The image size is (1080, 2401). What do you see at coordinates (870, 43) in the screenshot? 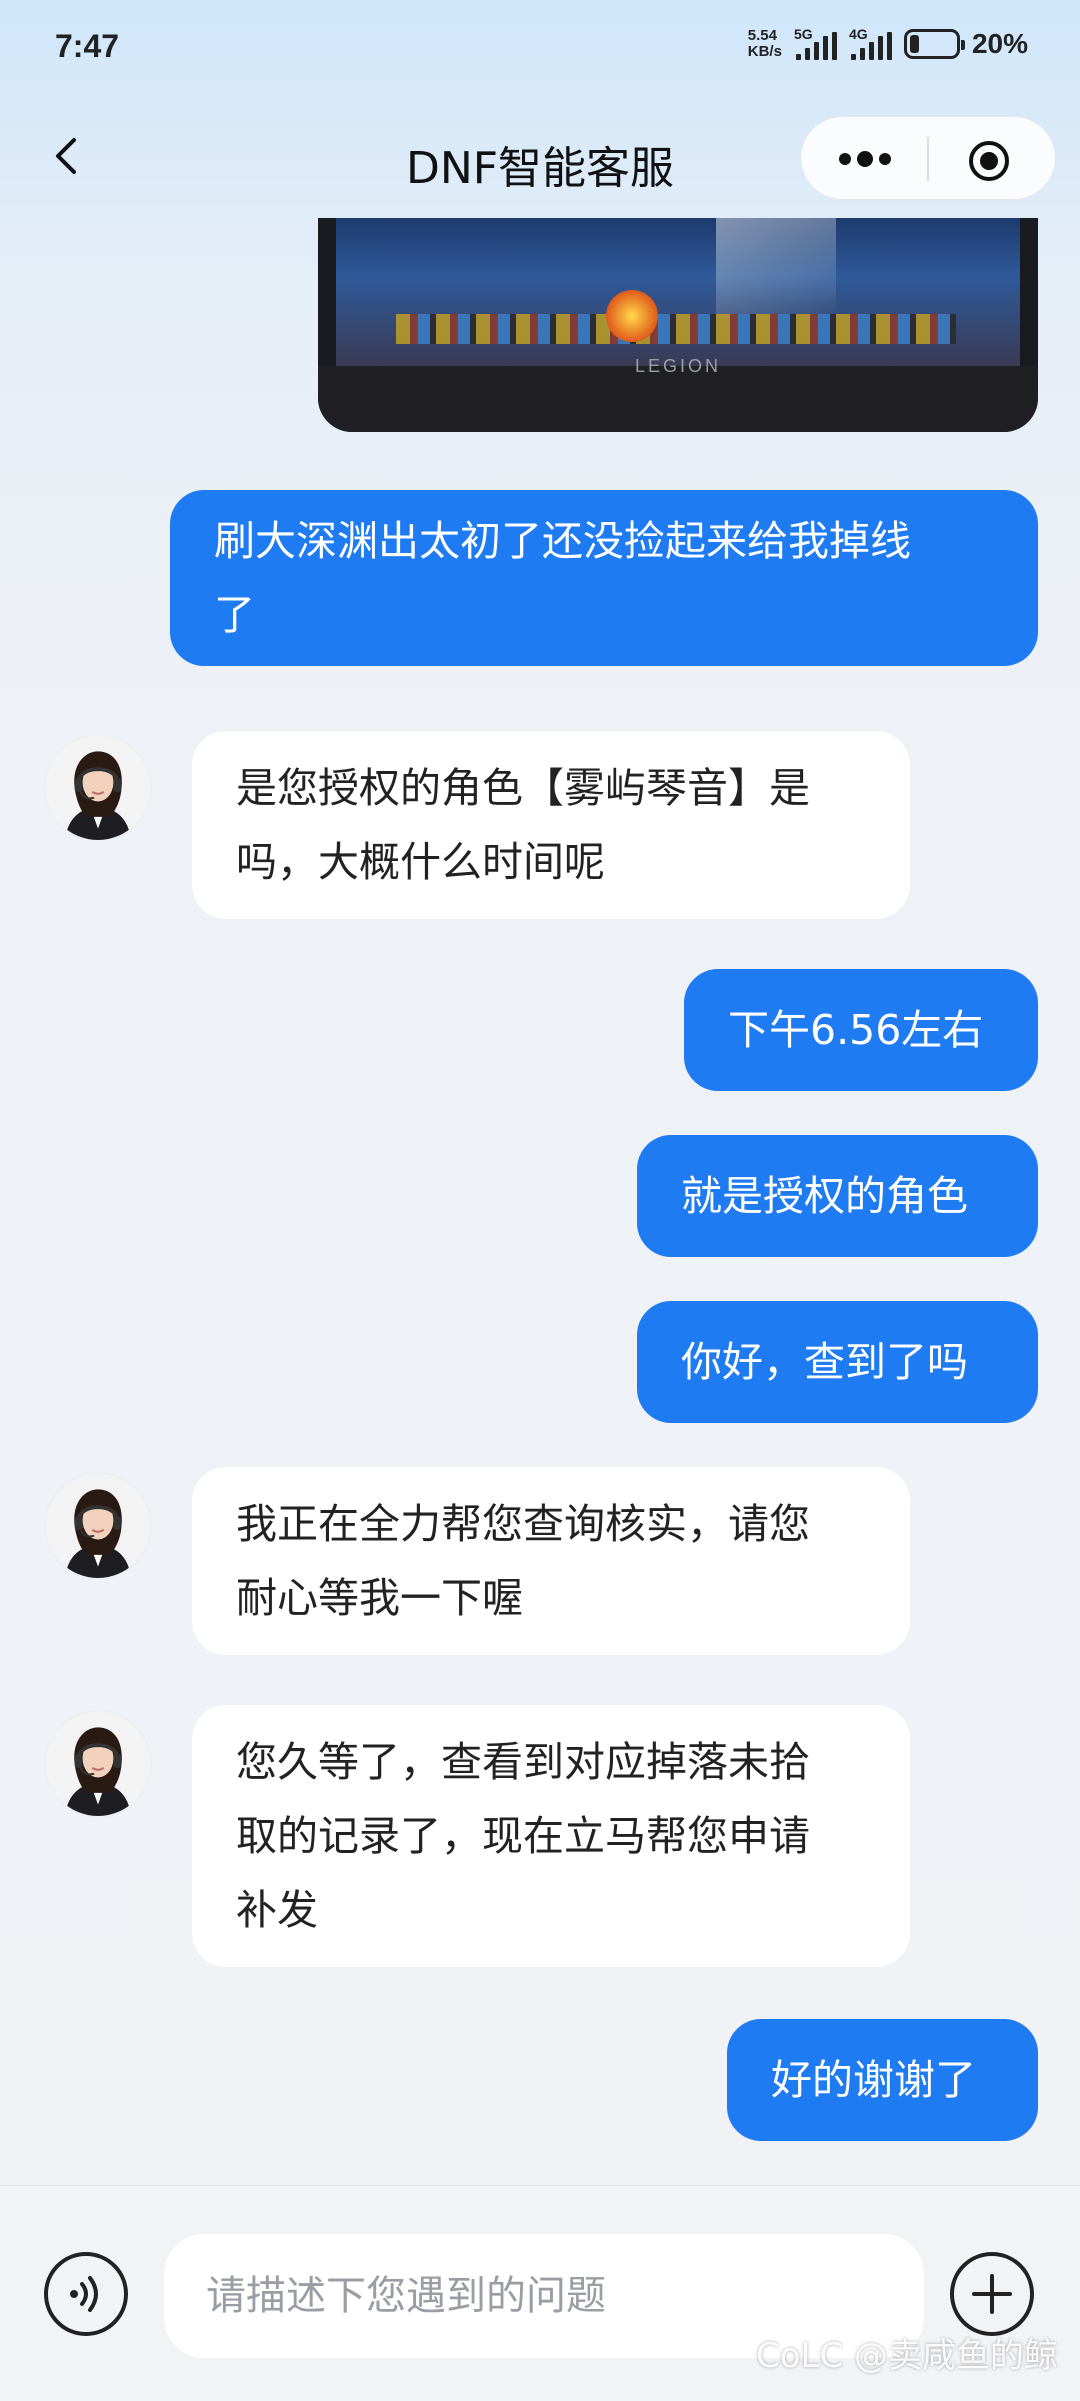
I see `signal-4g-icon: 4G` at bounding box center [870, 43].